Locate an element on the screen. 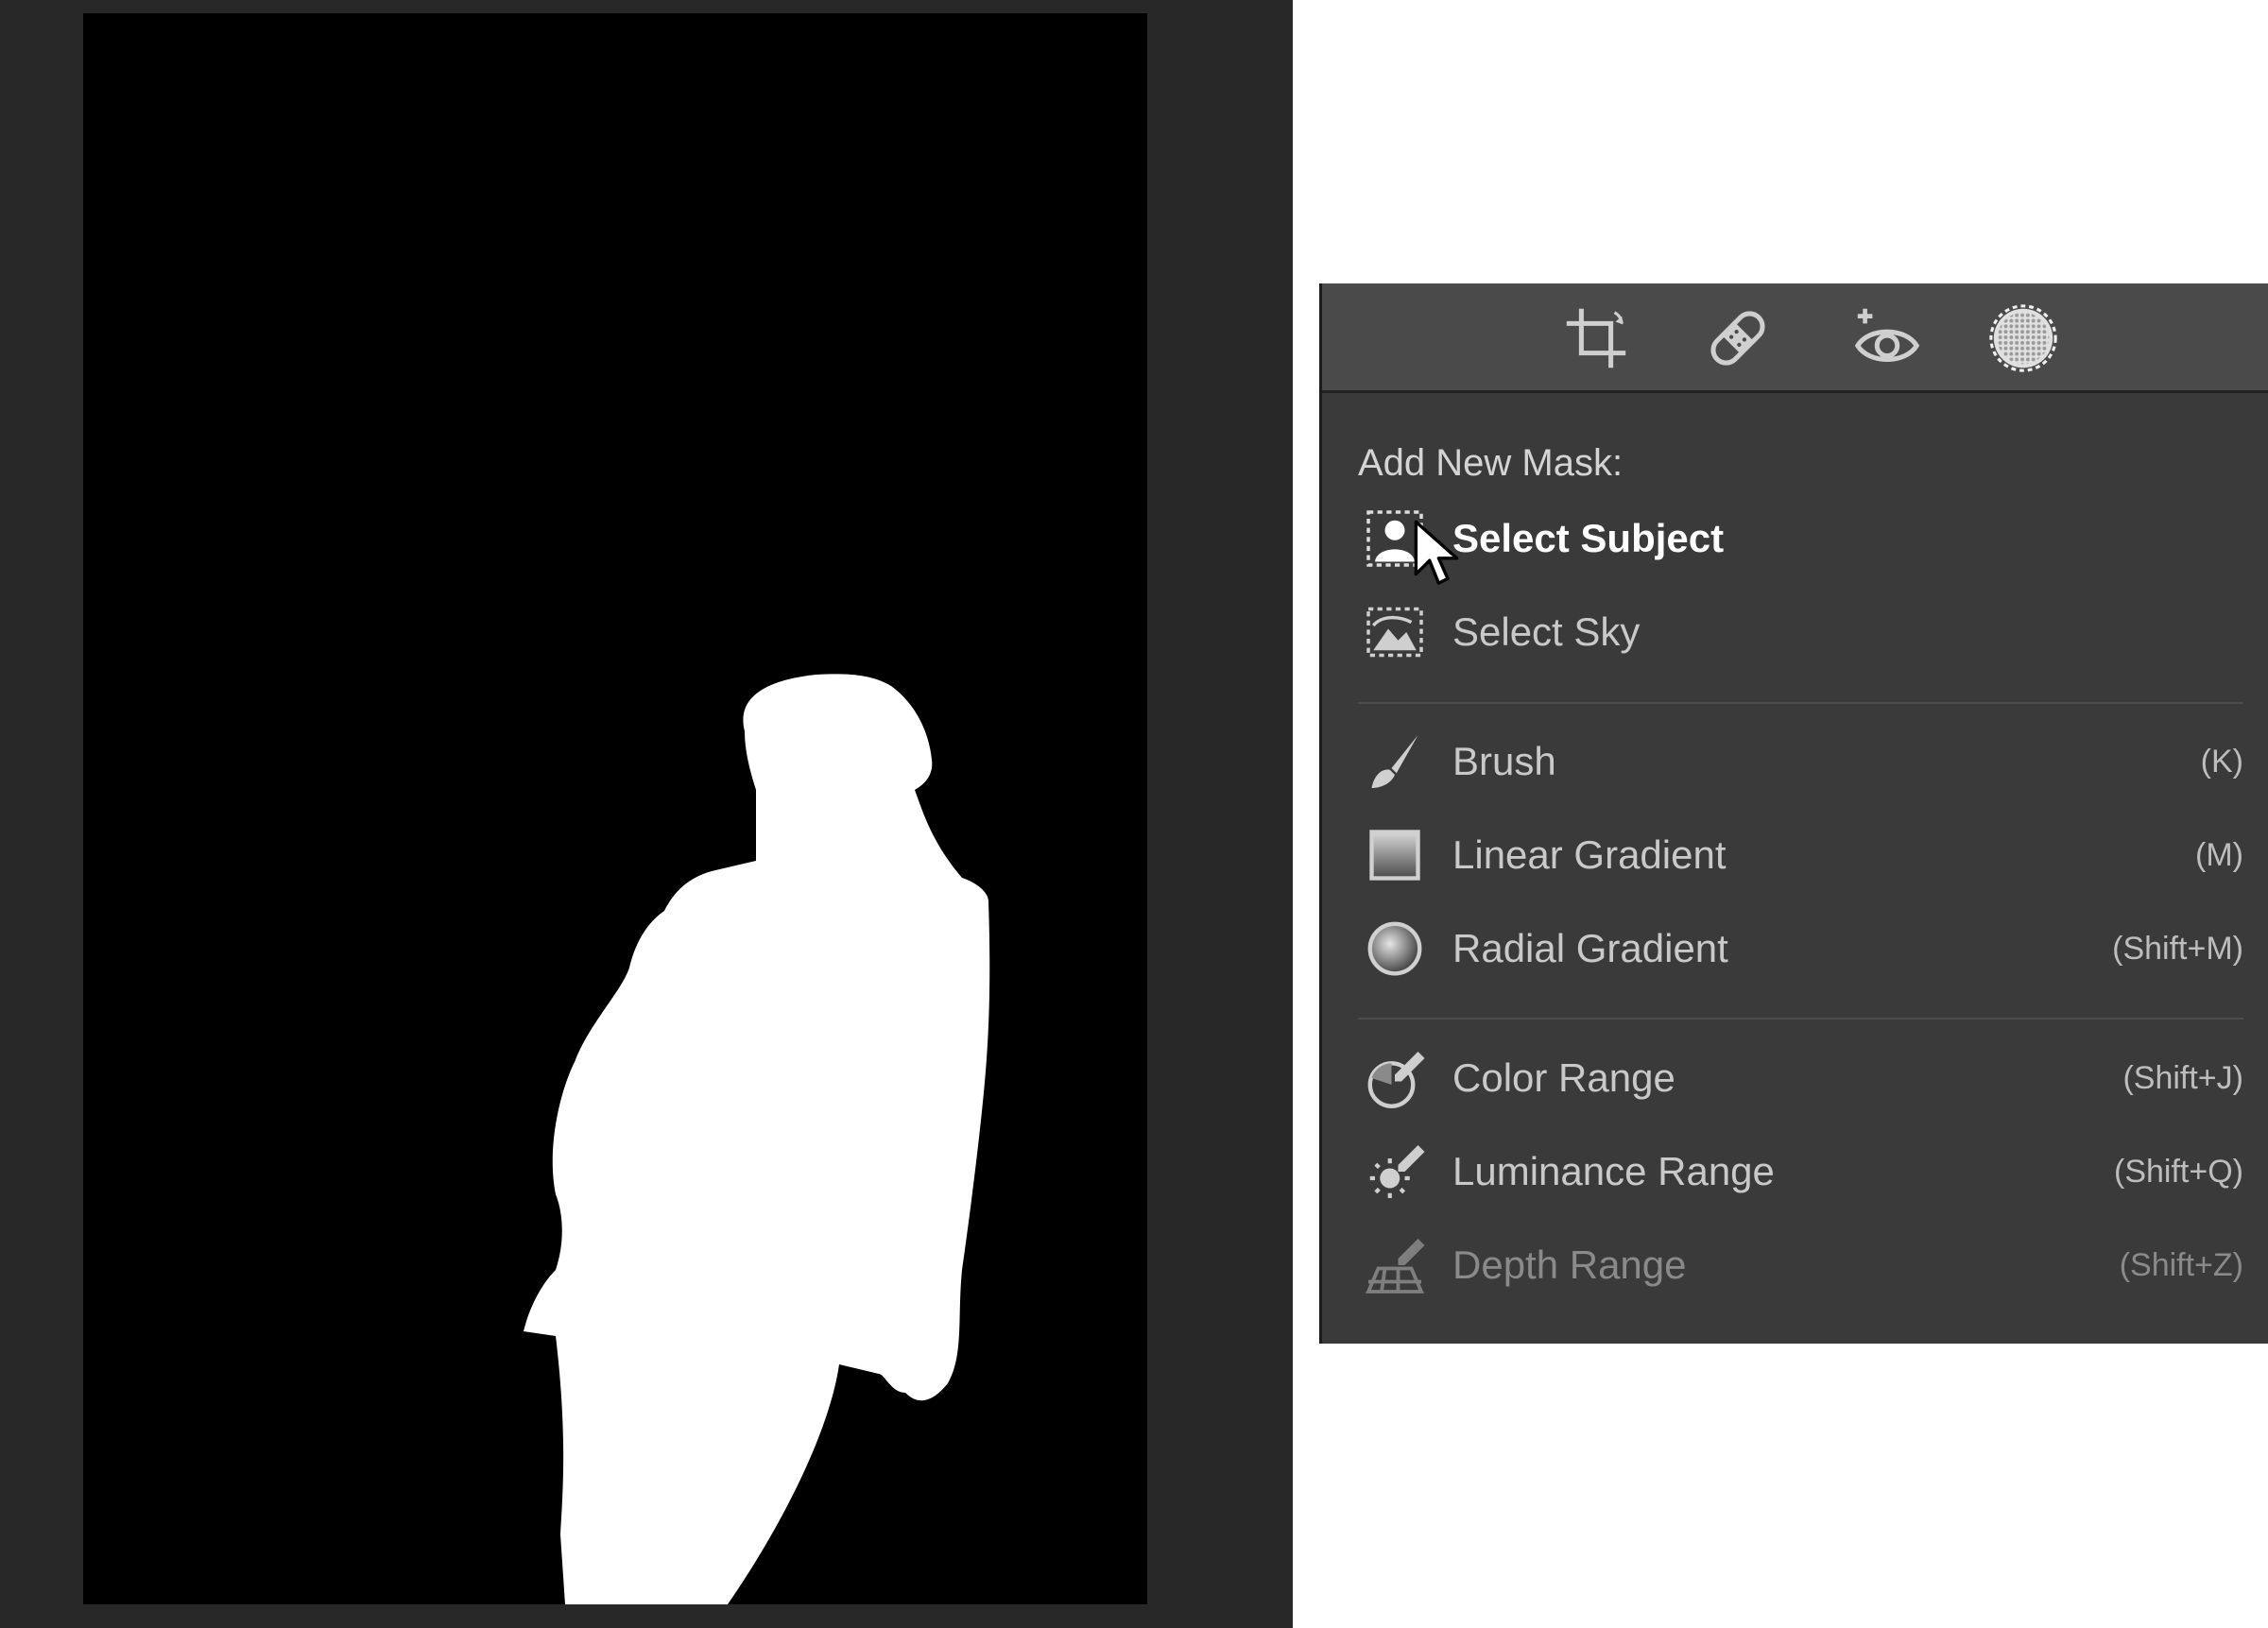 The image size is (2268, 1628). menu-item-label: Luminance Range is located at coordinates (1613, 1171).